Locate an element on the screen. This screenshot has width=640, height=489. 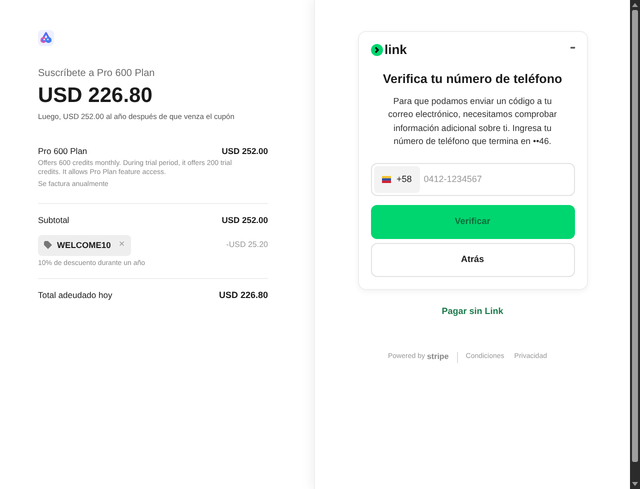
discount-value: -USD 25.20 is located at coordinates (247, 245).